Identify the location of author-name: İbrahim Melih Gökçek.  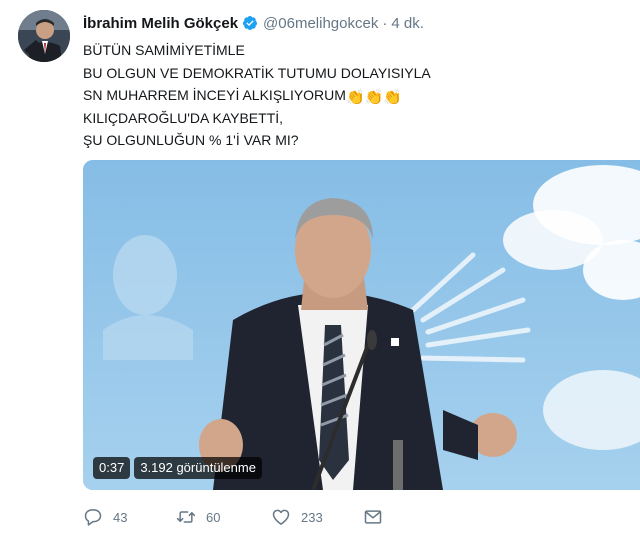
(160, 23).